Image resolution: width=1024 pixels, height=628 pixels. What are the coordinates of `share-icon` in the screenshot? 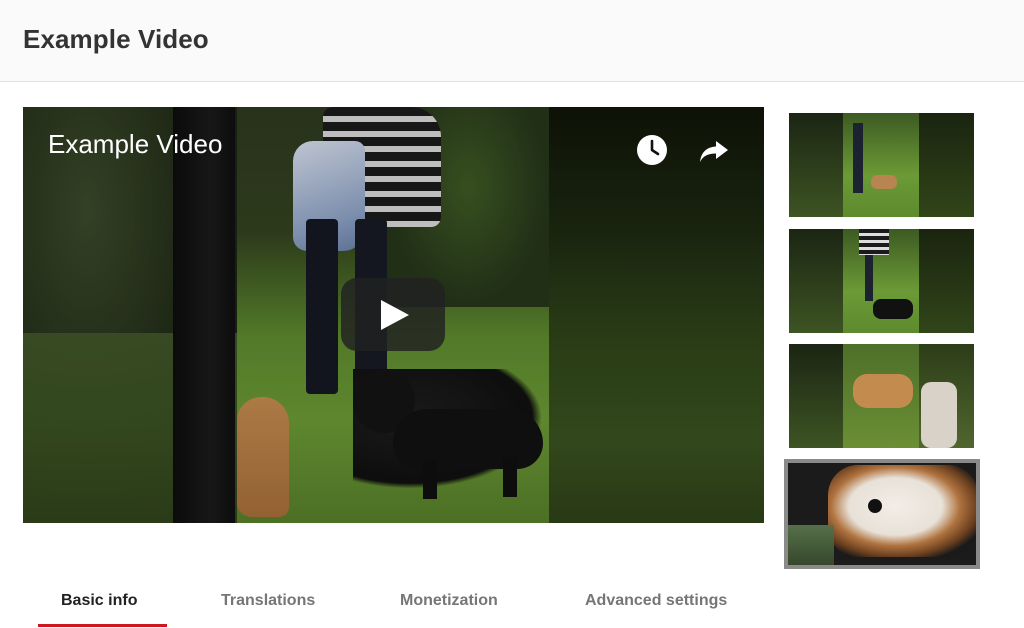 It's located at (714, 151).